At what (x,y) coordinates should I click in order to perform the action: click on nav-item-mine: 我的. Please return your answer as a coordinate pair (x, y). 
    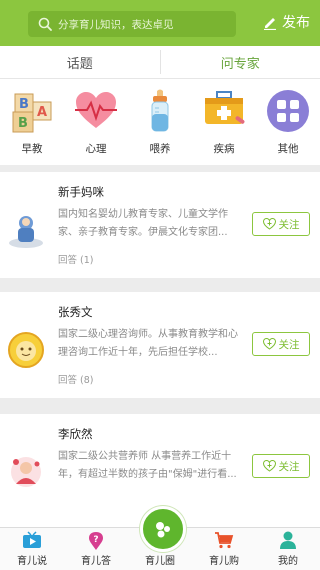
    Looking at the image, I should click on (288, 549).